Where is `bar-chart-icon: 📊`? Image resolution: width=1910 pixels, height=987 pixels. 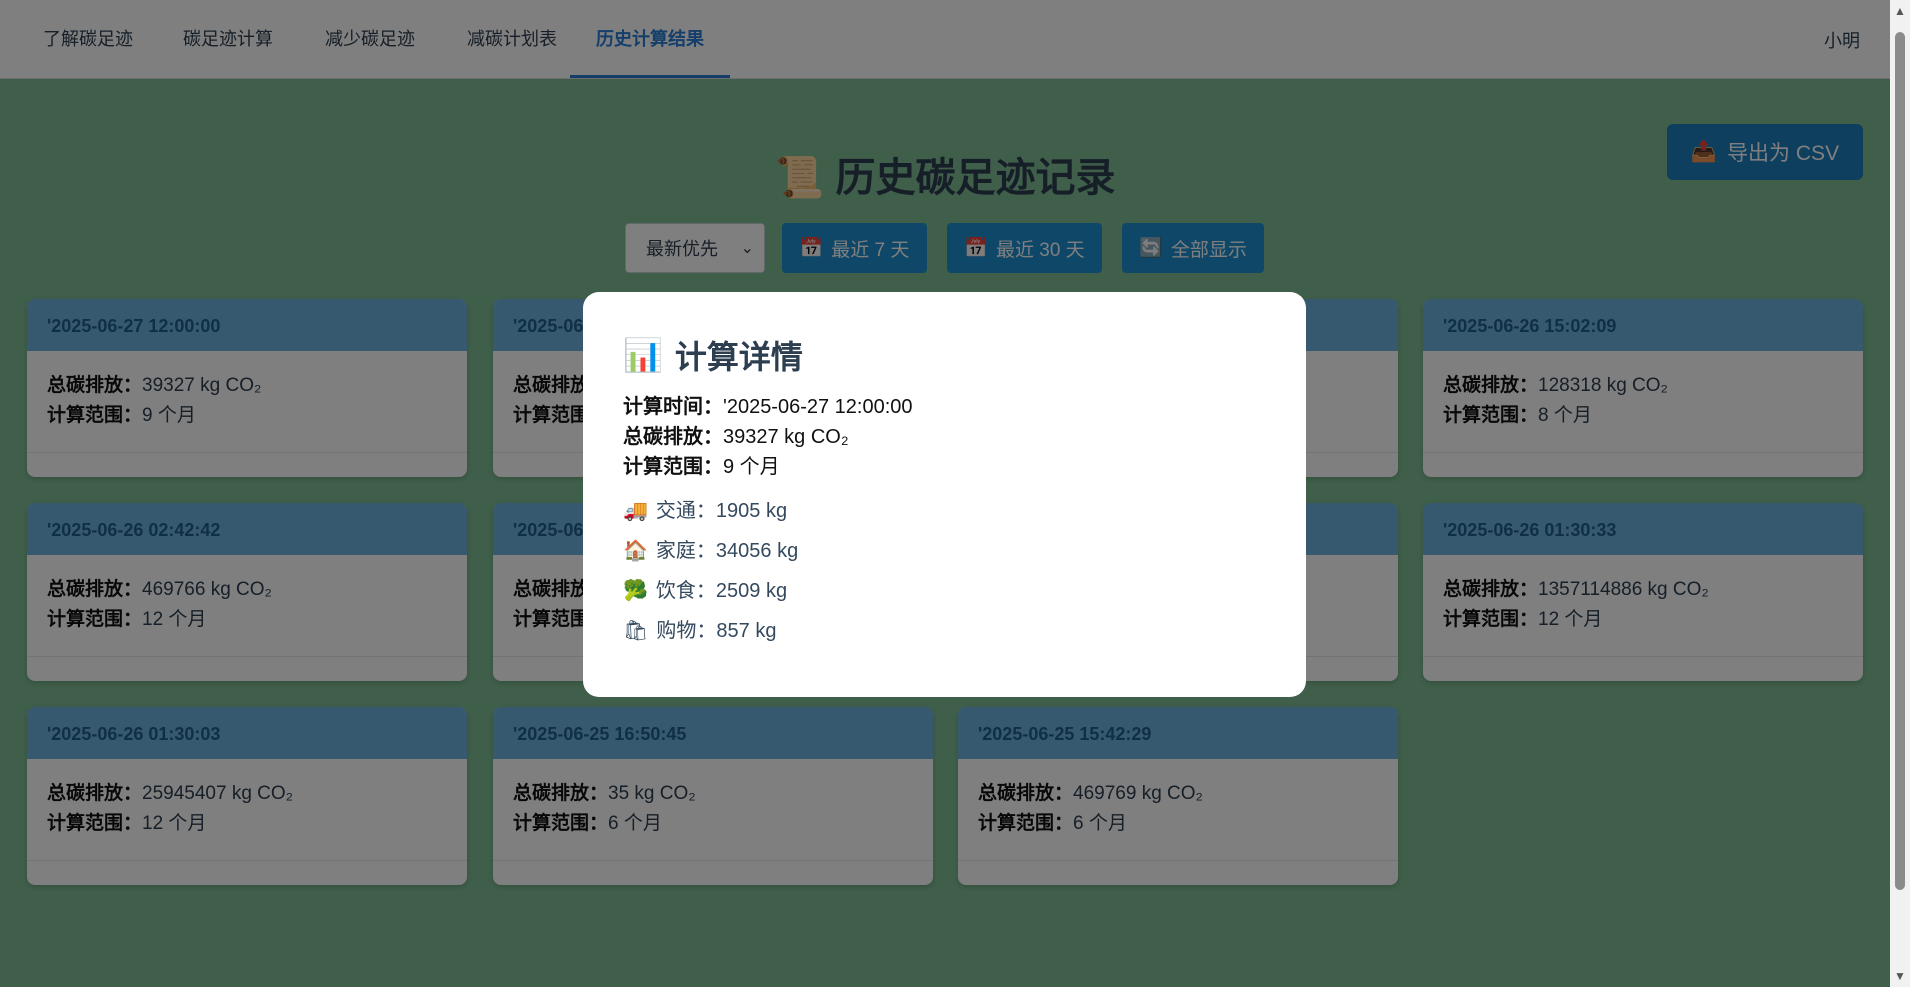 bar-chart-icon: 📊 is located at coordinates (643, 355).